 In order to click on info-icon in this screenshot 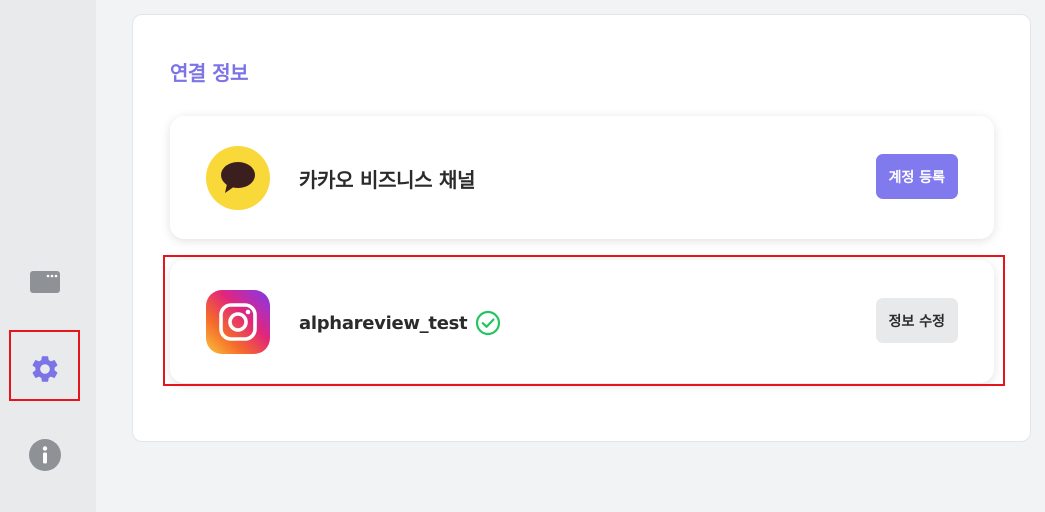, I will do `click(45, 455)`.